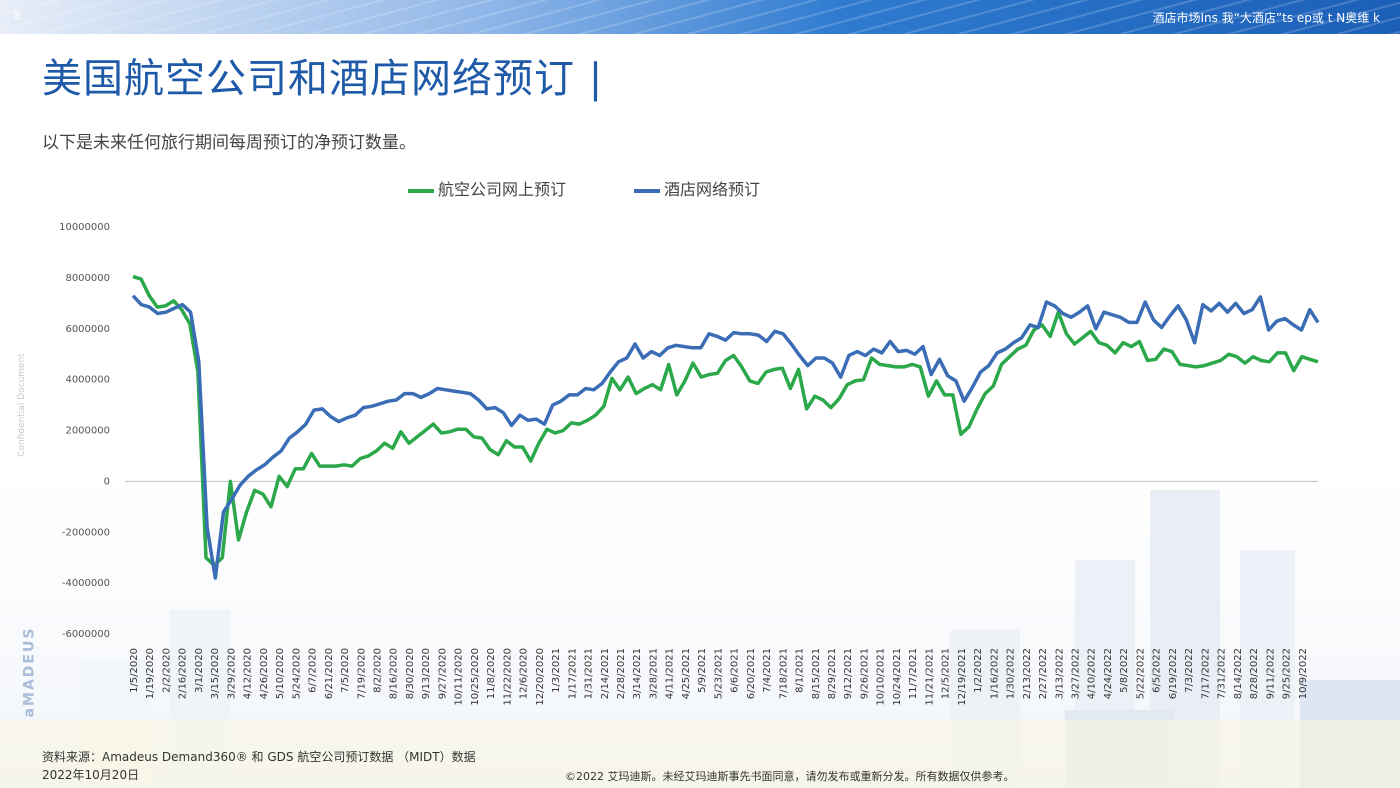  I want to click on x-tick-label: 6/6/2021, so click(735, 670).